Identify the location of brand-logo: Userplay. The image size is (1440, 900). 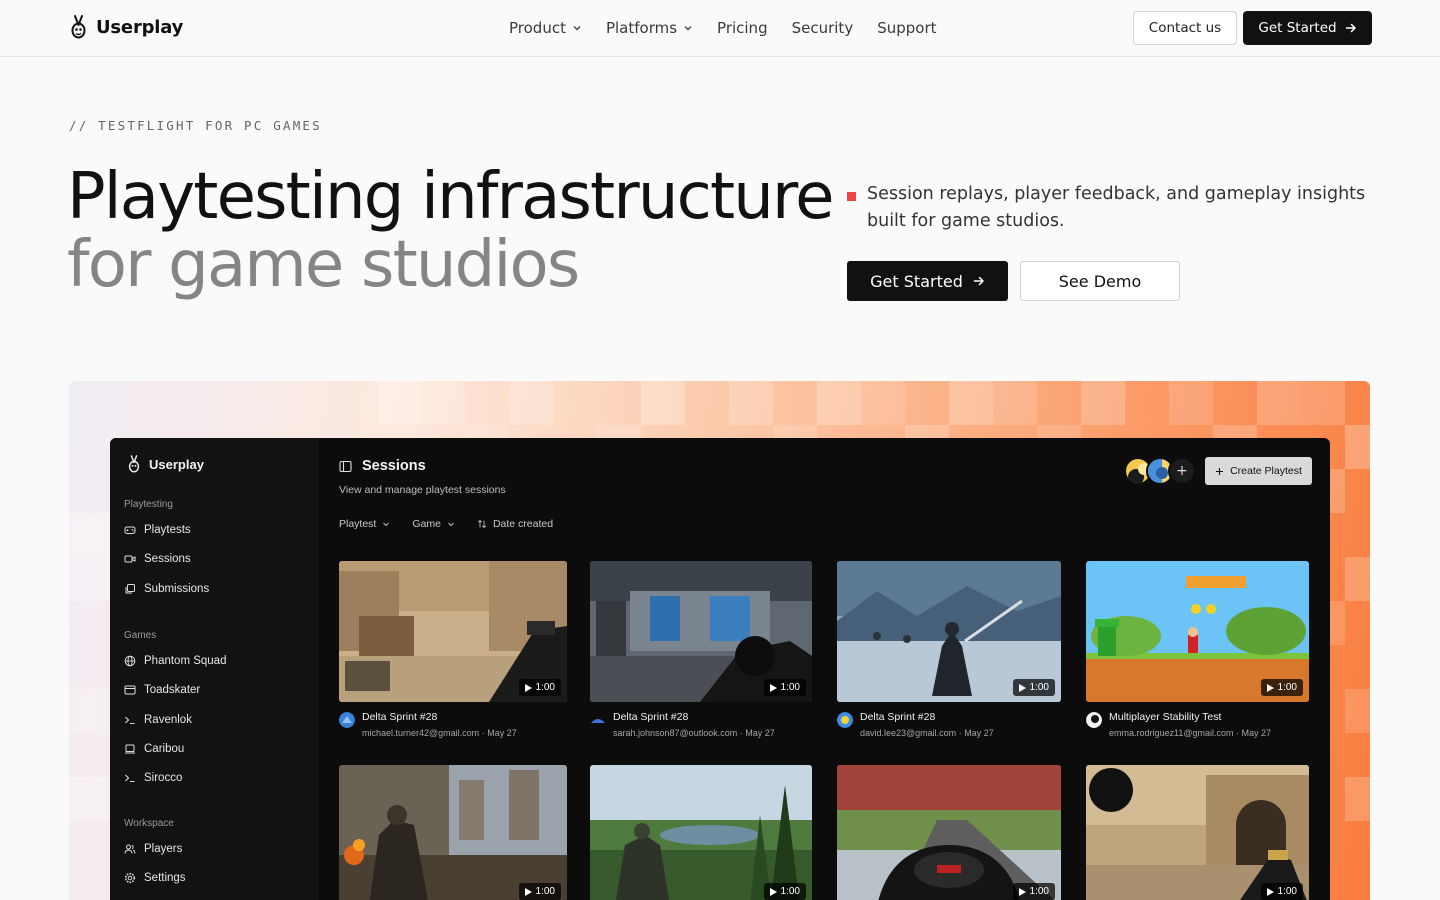
(126, 27).